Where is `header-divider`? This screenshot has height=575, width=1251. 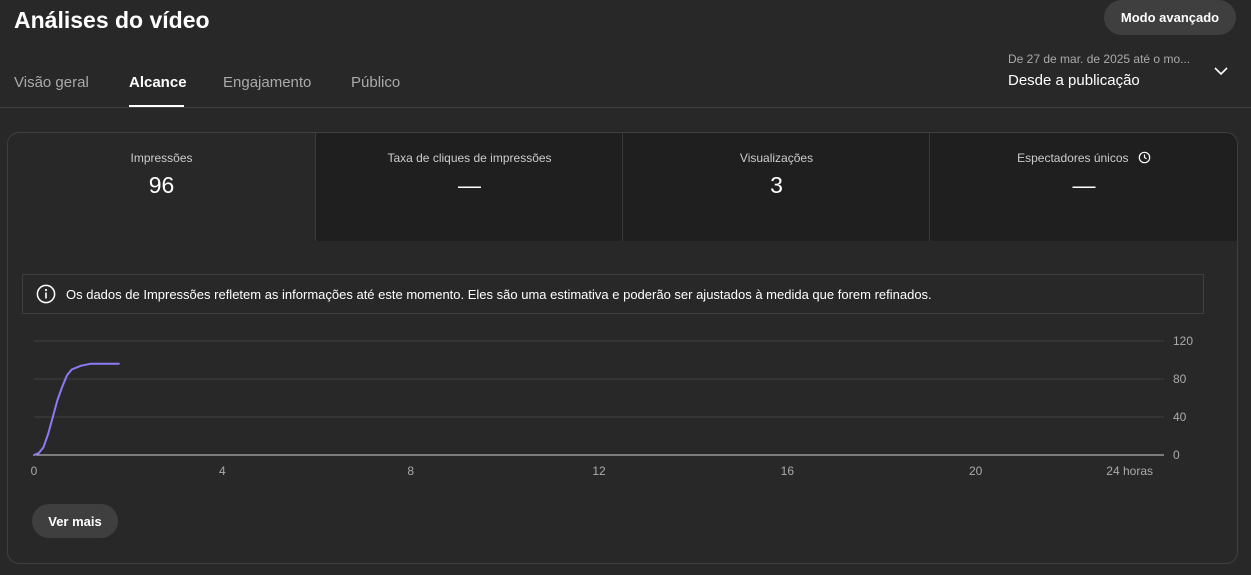 header-divider is located at coordinates (625, 107).